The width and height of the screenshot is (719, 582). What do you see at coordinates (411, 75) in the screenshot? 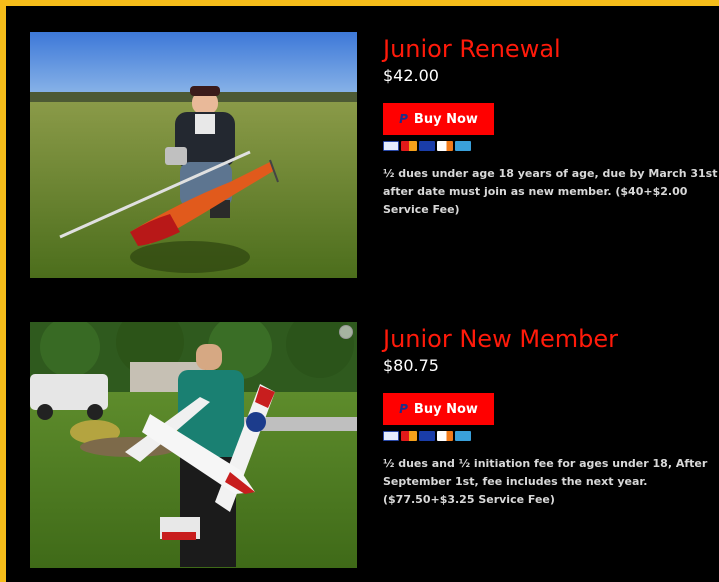
I see `product-price: $42.00` at bounding box center [411, 75].